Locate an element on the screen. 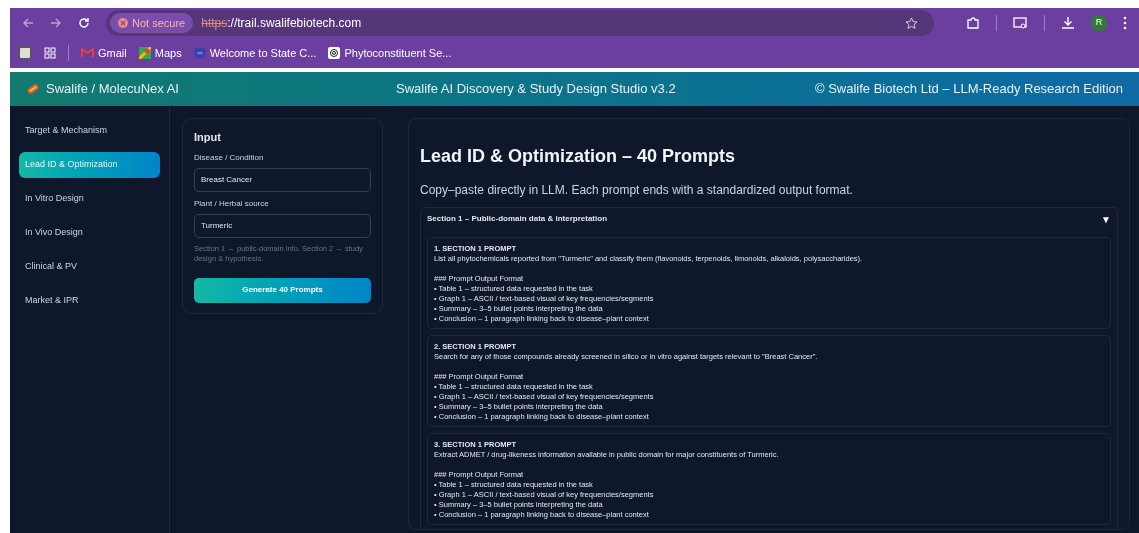 This screenshot has width=1139, height=533. tab-search-button is located at coordinates (25, 53).